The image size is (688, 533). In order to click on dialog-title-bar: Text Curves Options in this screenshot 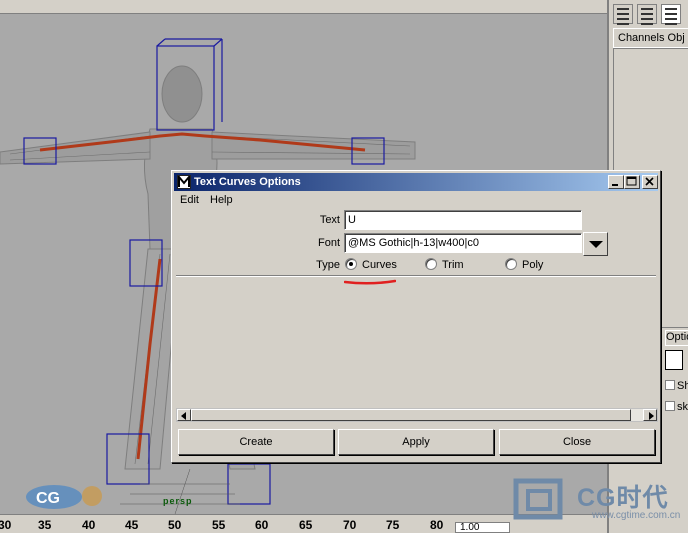, I will do `click(416, 182)`.